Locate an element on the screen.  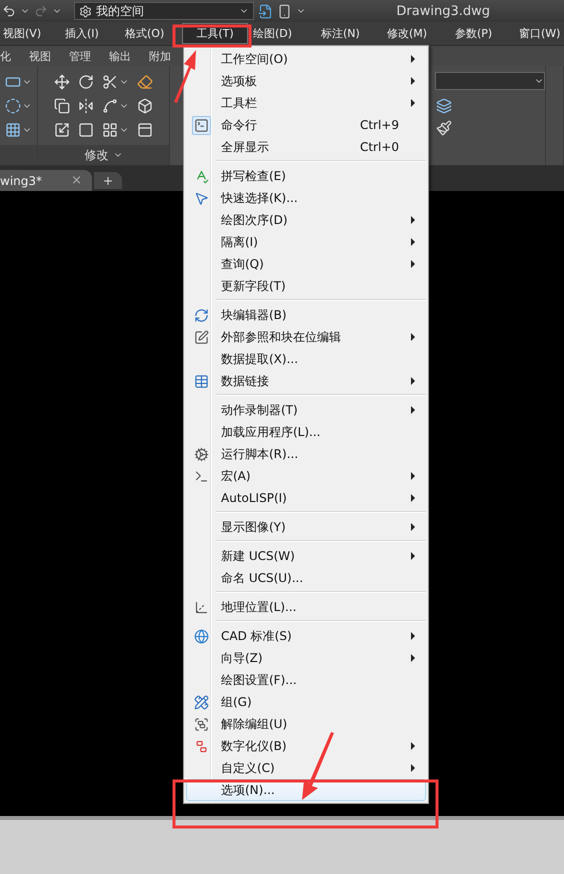
plus-icon is located at coordinates (108, 180).